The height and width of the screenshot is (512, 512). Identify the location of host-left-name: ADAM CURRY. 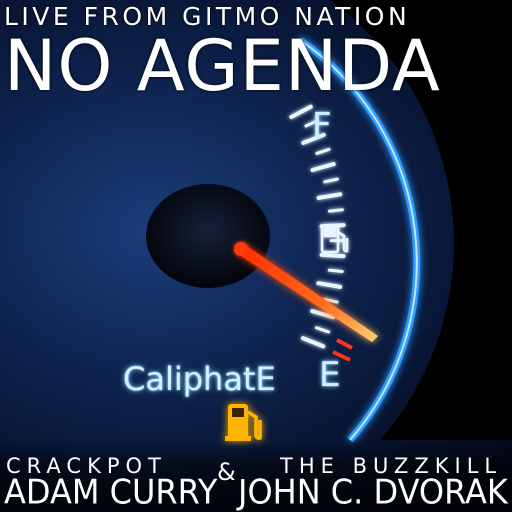
(111, 492).